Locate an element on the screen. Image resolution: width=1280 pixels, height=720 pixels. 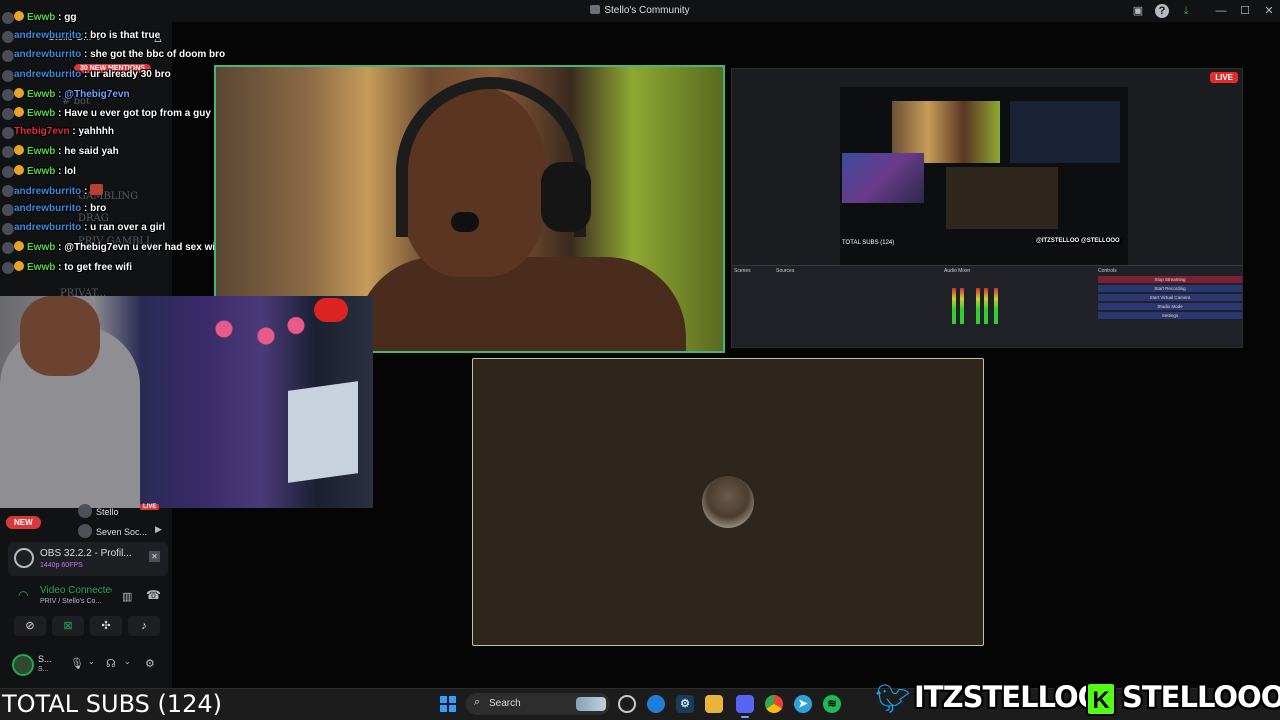
steam-icon: ⚙ is located at coordinates (685, 704).